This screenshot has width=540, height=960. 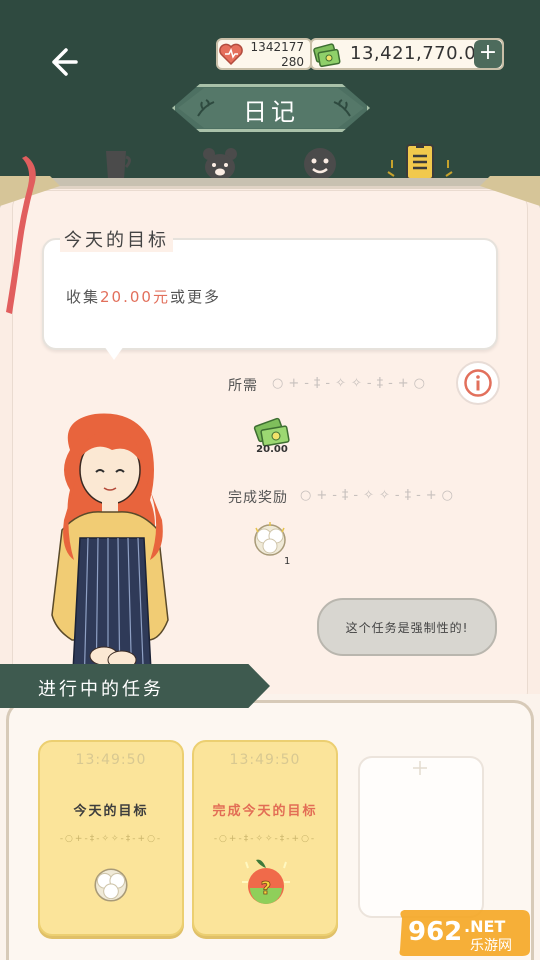 I want to click on task-card-title: 今天的目标, so click(x=111, y=811).